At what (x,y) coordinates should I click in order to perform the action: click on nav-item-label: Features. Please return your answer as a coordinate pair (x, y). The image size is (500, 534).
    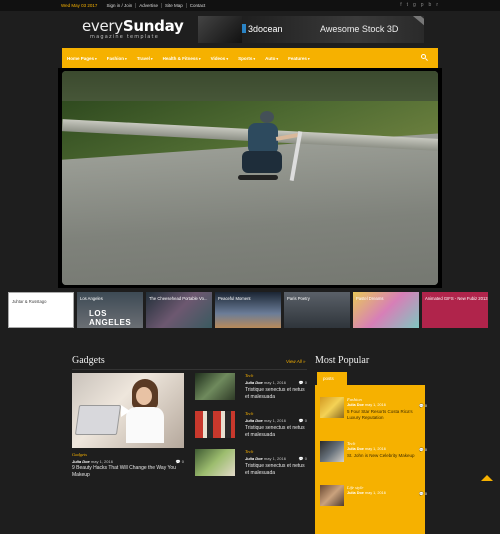
    Looking at the image, I should click on (297, 58).